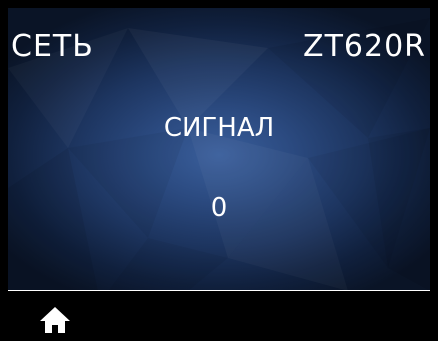 The image size is (438, 341). Describe the element at coordinates (52, 46) in the screenshot. I see `menu-title: СЕТЬ` at that location.